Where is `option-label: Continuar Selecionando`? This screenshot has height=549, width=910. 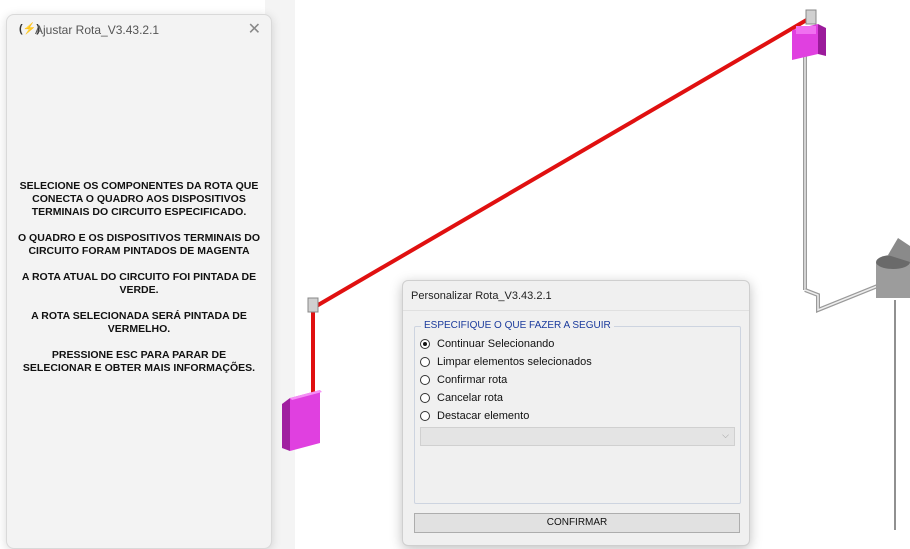 option-label: Continuar Selecionando is located at coordinates (496, 344).